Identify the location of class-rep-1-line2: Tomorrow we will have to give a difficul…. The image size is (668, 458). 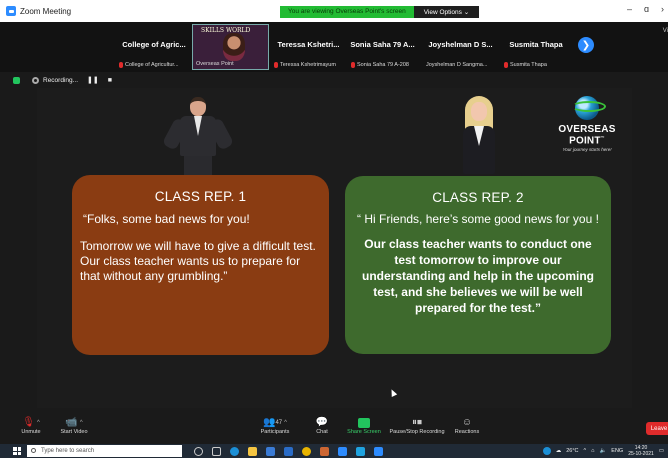
(198, 261).